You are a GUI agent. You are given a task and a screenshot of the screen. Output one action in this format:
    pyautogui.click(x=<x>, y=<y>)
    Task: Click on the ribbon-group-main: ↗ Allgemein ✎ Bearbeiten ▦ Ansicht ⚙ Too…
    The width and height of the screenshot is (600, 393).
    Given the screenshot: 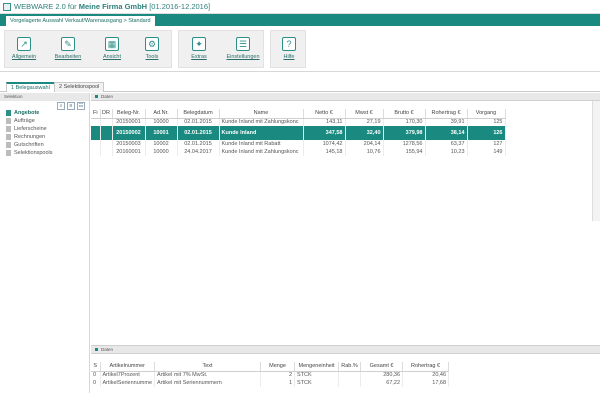 What is the action you would take?
    pyautogui.click(x=88, y=49)
    